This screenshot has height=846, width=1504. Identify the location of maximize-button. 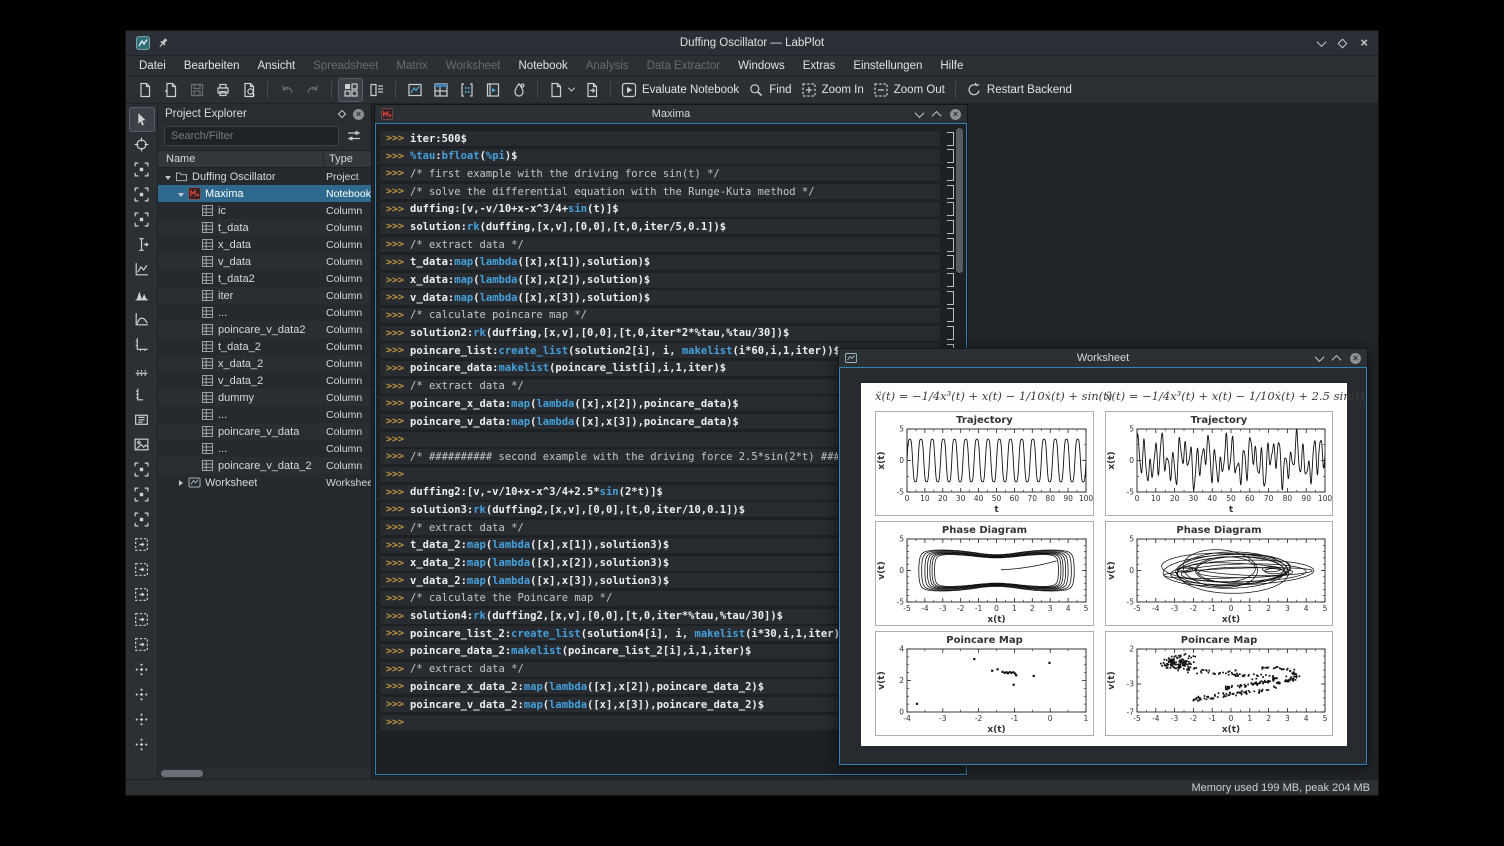
(1342, 43).